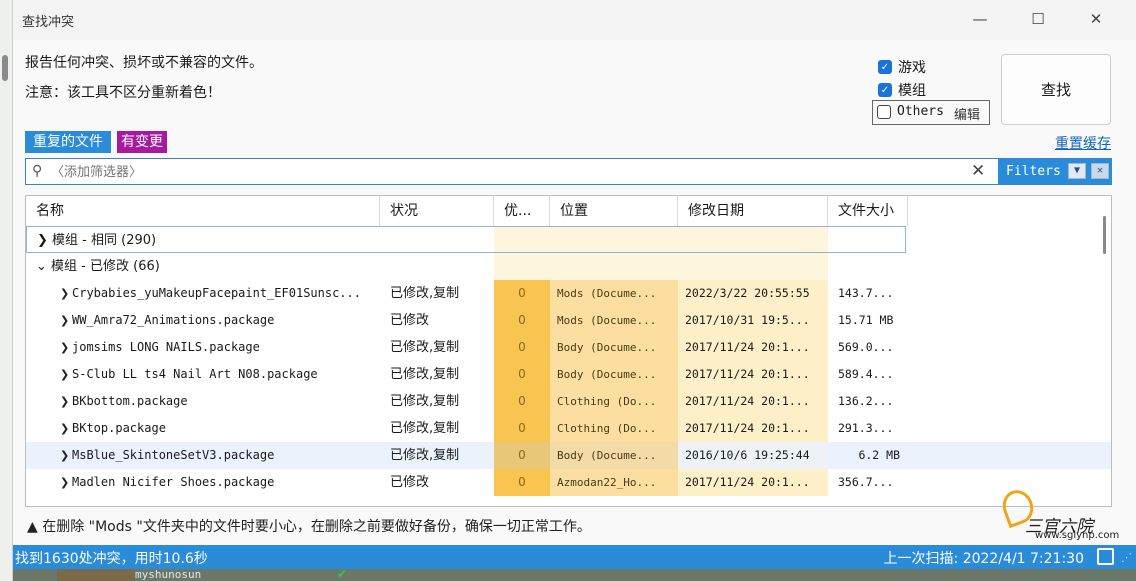  I want to click on games-label: 游戏, so click(912, 68).